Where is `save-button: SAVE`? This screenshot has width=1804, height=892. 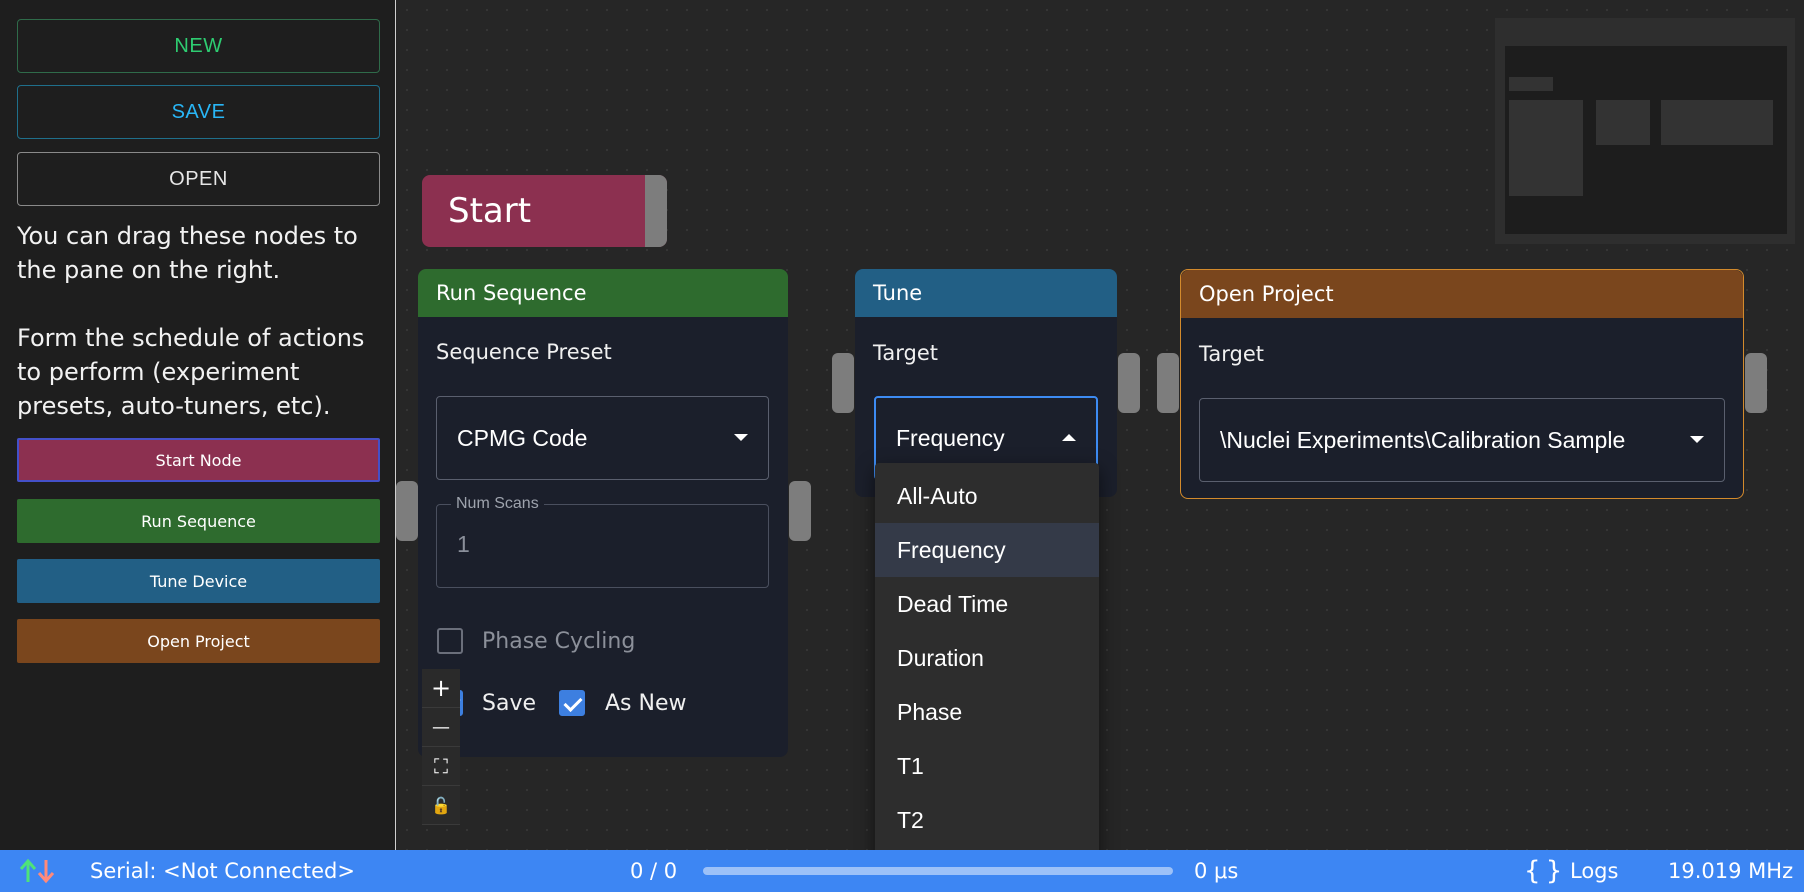
save-button: SAVE is located at coordinates (198, 112).